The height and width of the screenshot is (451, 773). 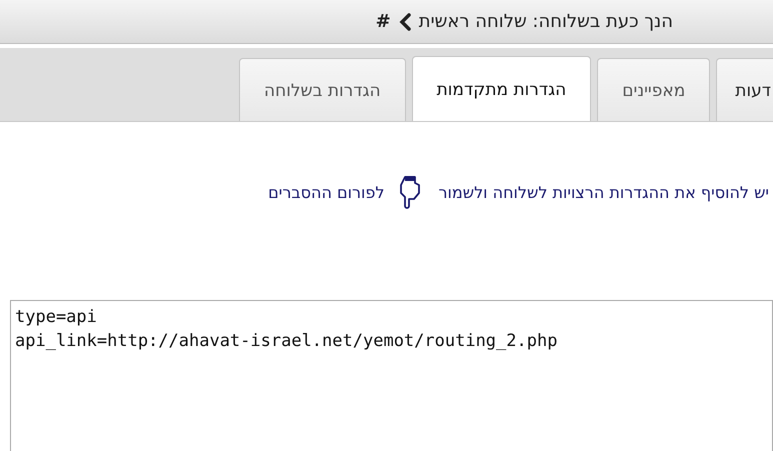 What do you see at coordinates (322, 89) in the screenshot?
I see `tab: הגדרות בשלוחה` at bounding box center [322, 89].